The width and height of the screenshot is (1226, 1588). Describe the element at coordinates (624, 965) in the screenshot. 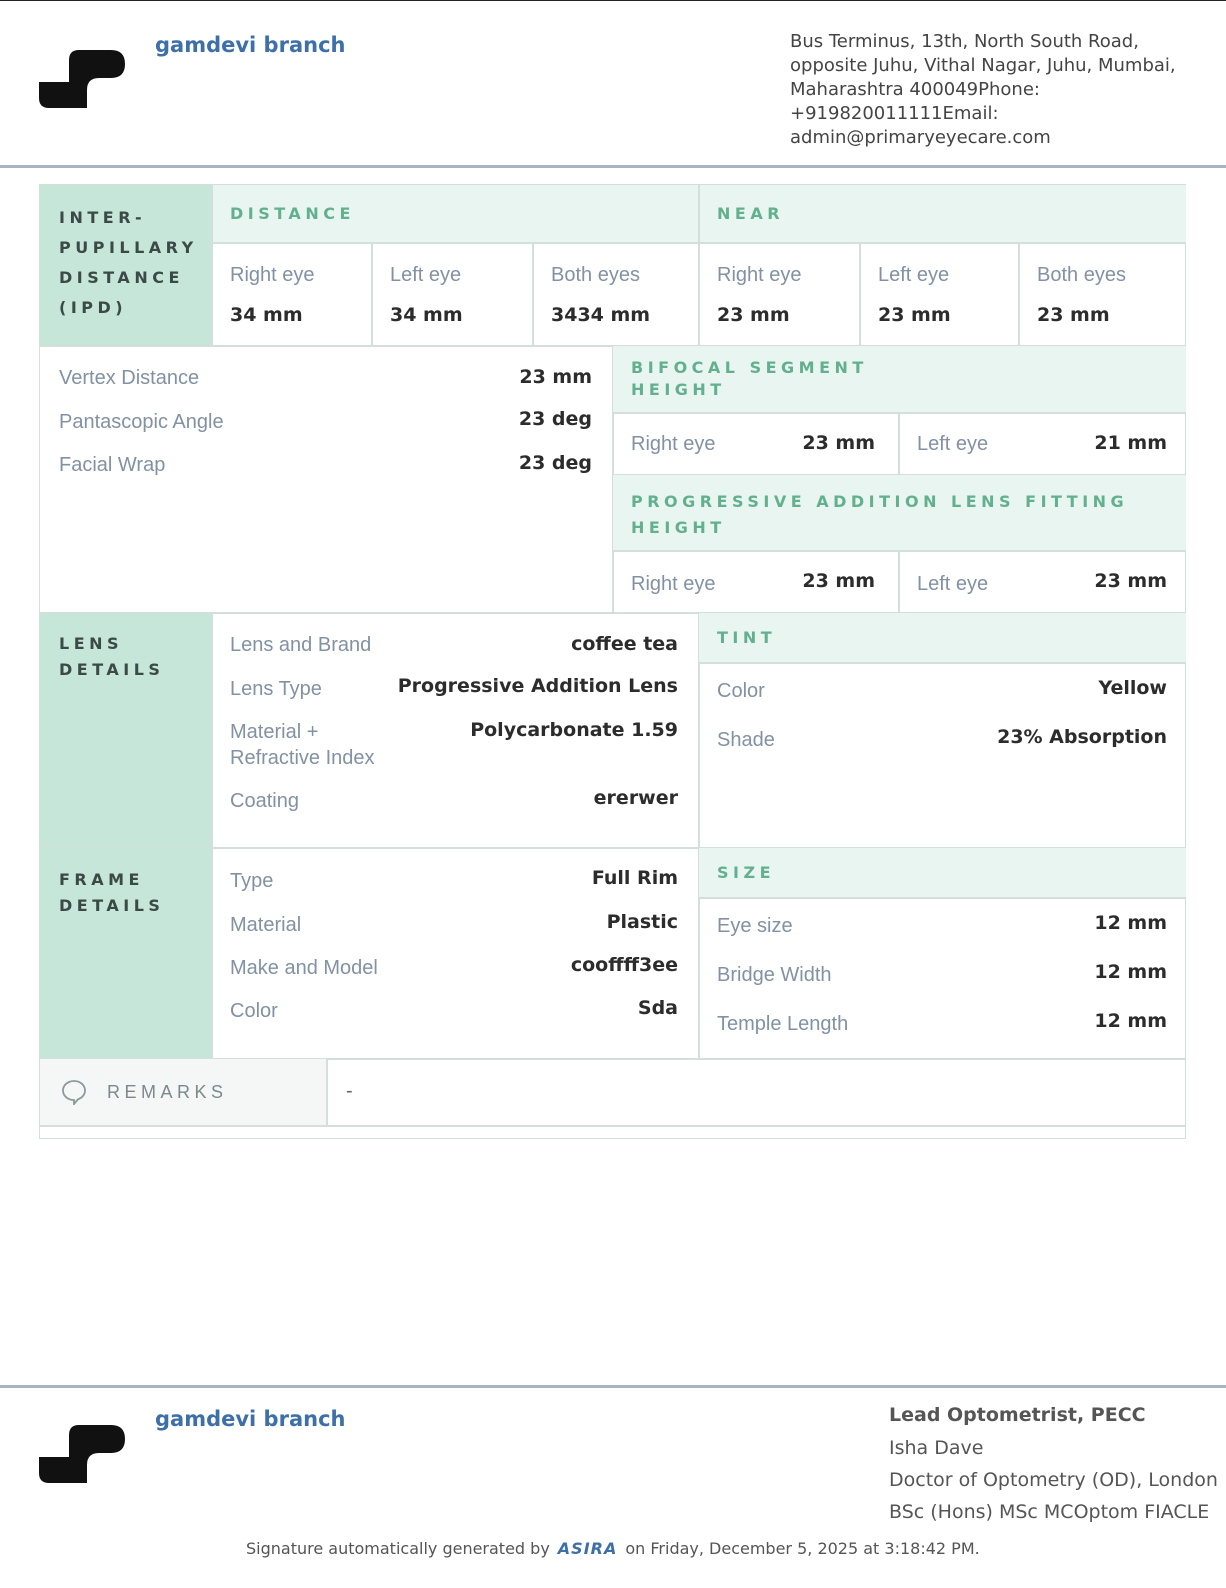

I see `frame-model-value: cooffff3ee` at that location.